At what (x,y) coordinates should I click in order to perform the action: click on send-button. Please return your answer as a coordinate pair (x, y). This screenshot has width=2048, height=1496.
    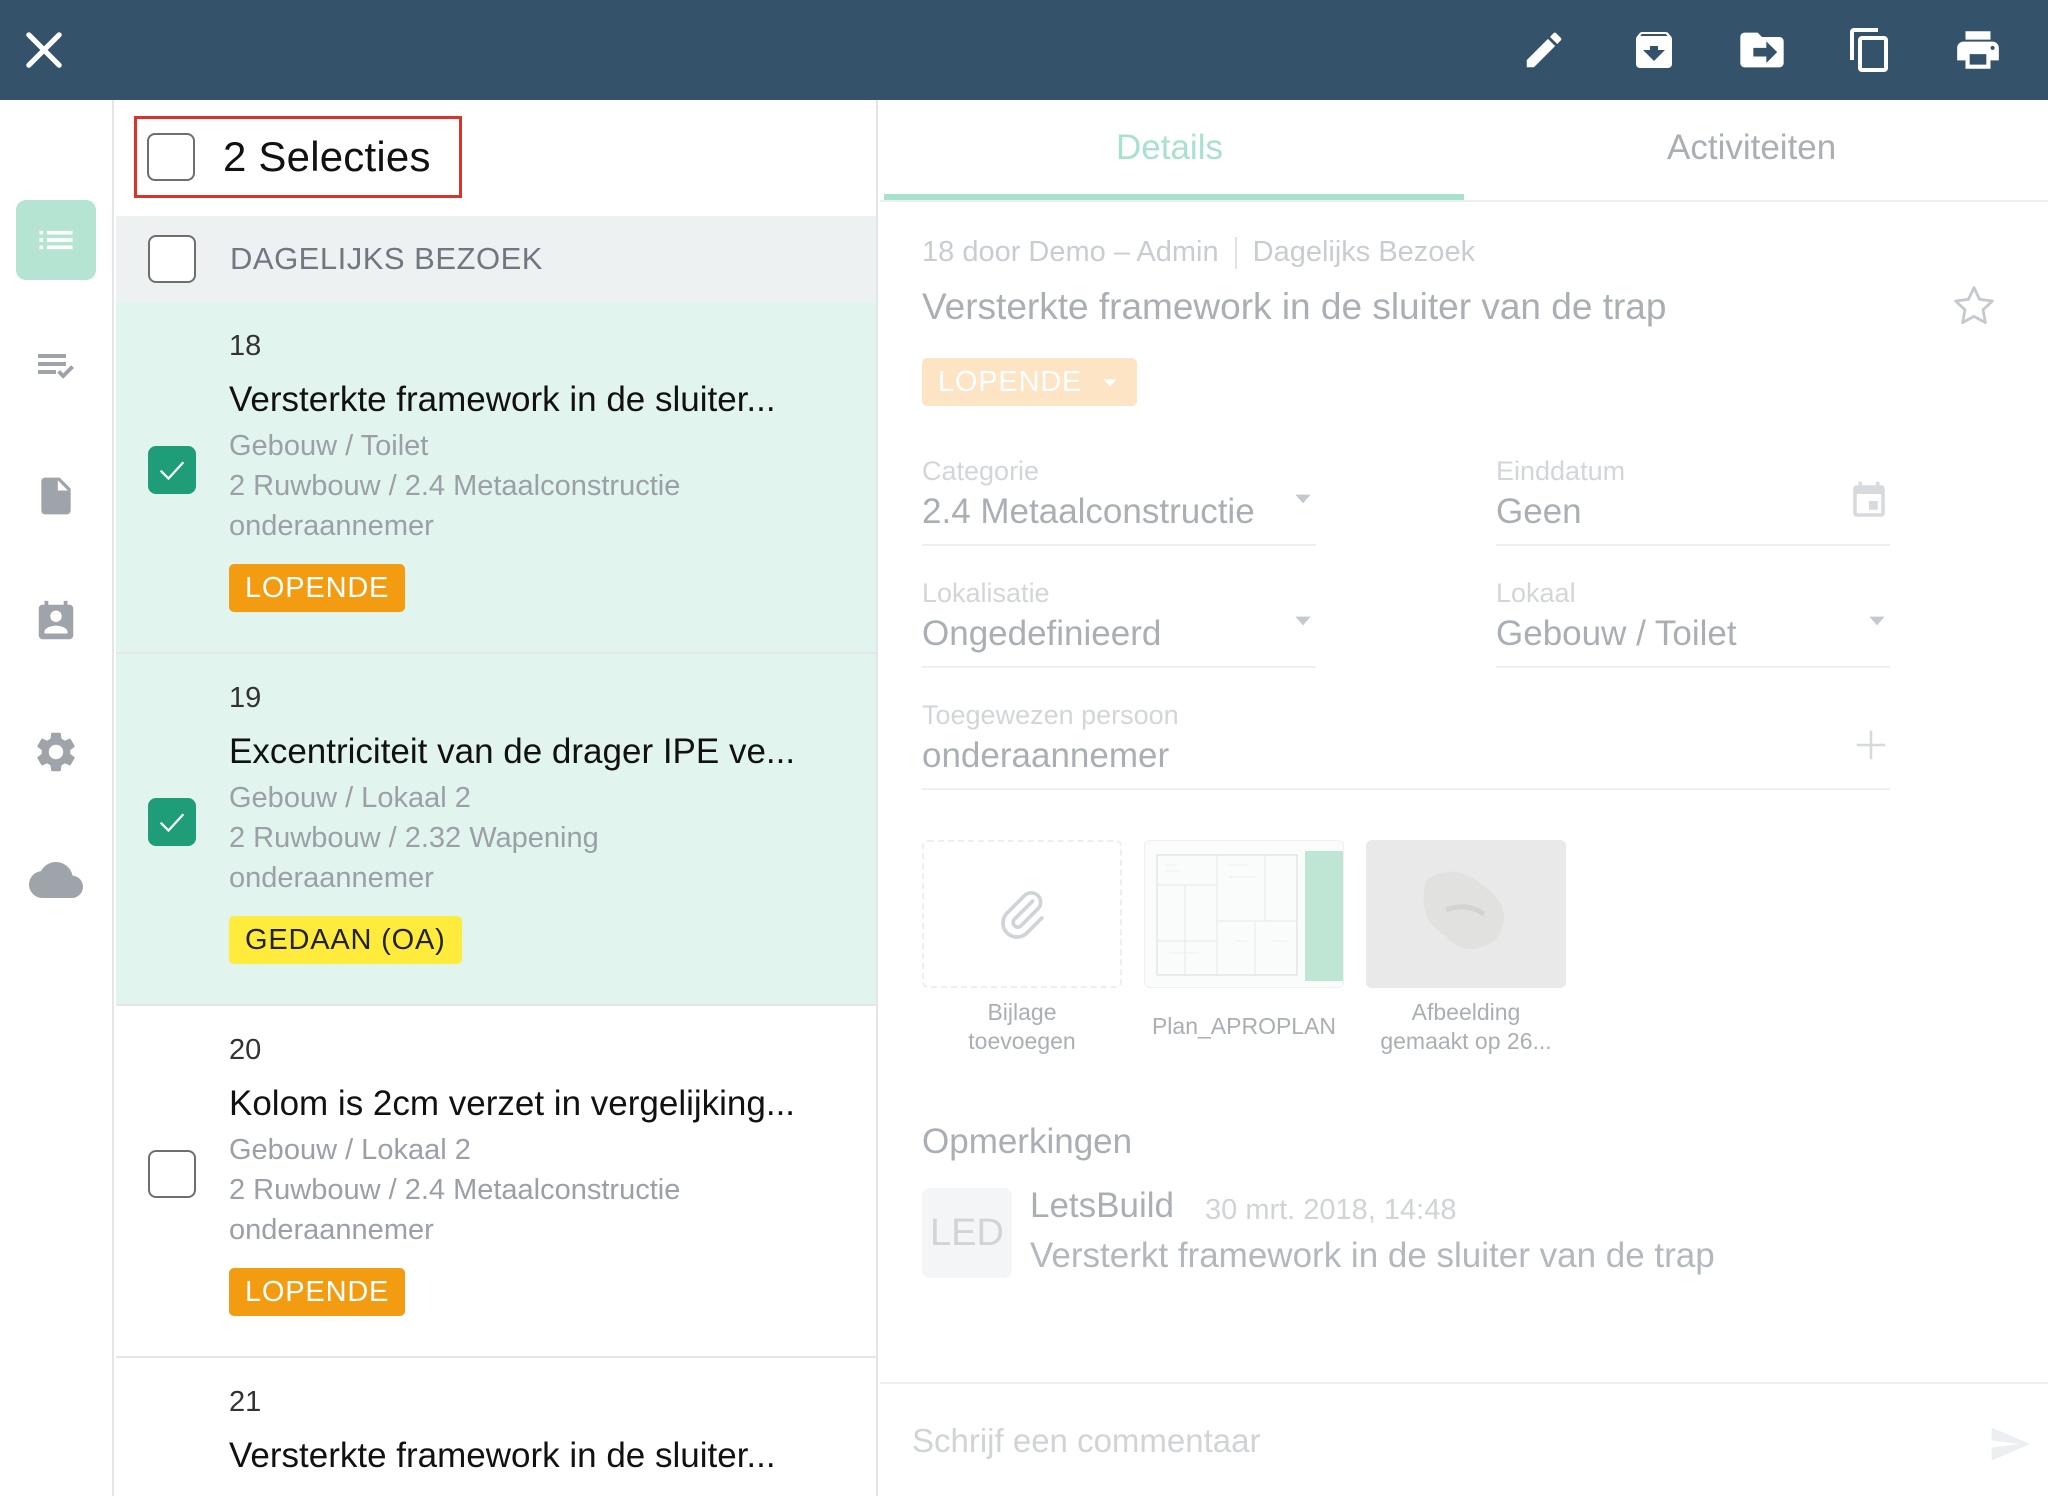
    Looking at the image, I should click on (2010, 1446).